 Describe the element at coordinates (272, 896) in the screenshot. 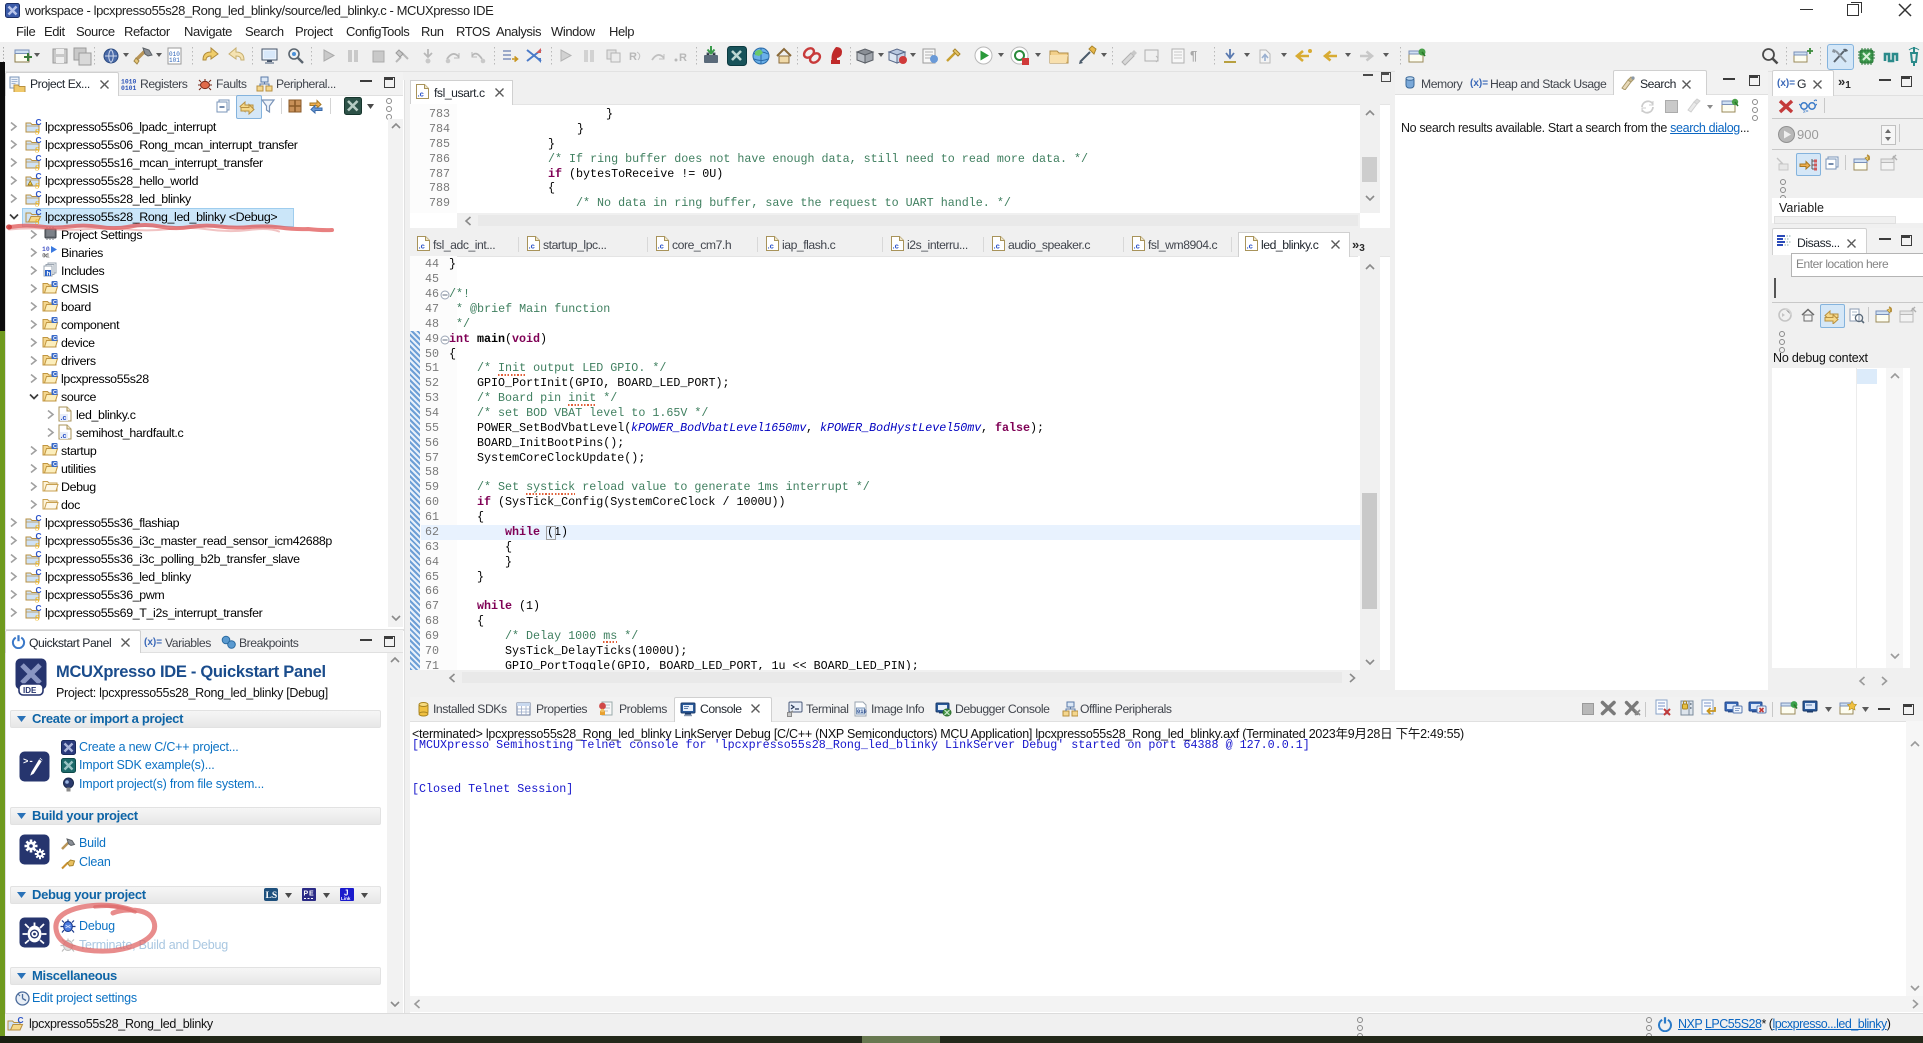

I see `svg-text: LS` at that location.